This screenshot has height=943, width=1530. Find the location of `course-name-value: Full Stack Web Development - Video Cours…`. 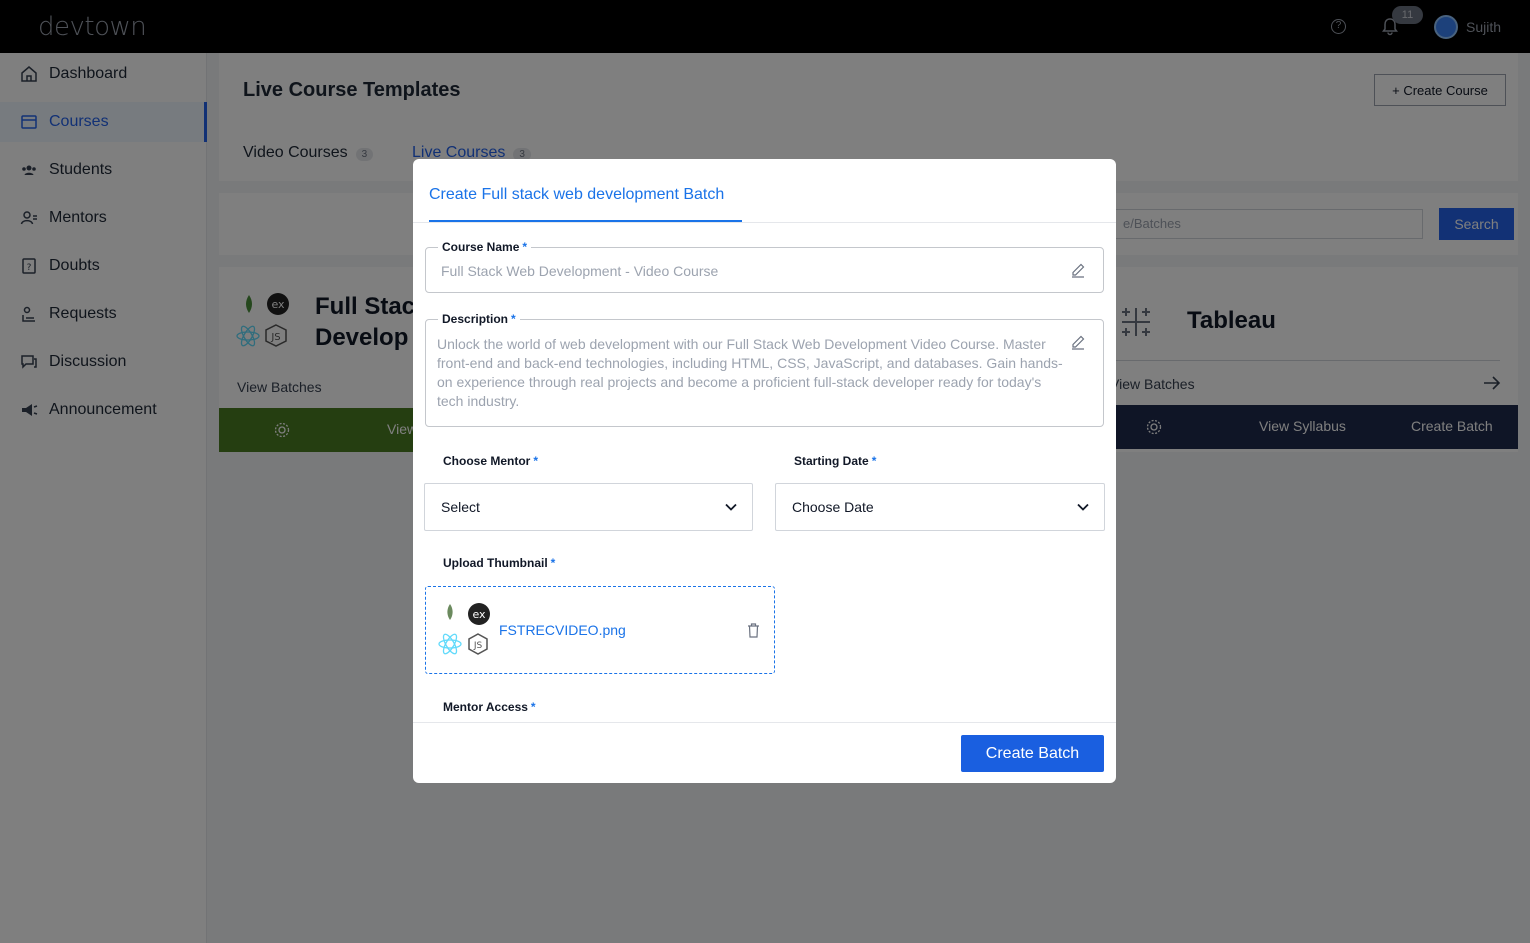

course-name-value: Full Stack Web Development - Video Cours… is located at coordinates (580, 271).